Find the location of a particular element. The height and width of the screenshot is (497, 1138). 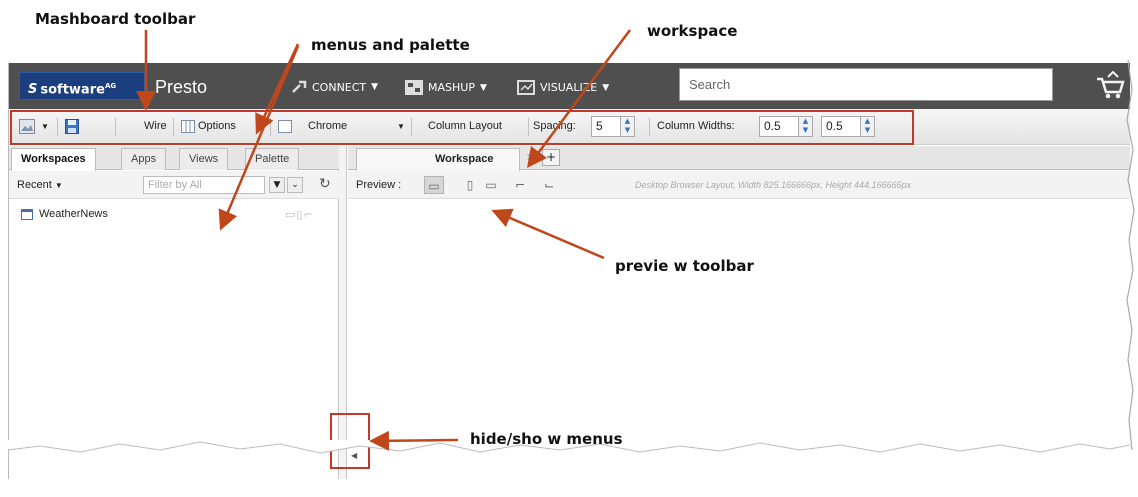

annotation-preview-toolbar: previe w toolbar is located at coordinates (684, 266).